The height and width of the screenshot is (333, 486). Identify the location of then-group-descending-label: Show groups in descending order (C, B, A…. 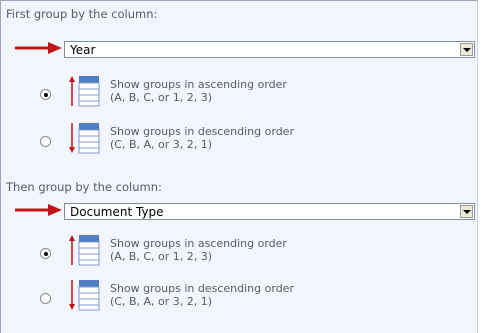
(202, 295).